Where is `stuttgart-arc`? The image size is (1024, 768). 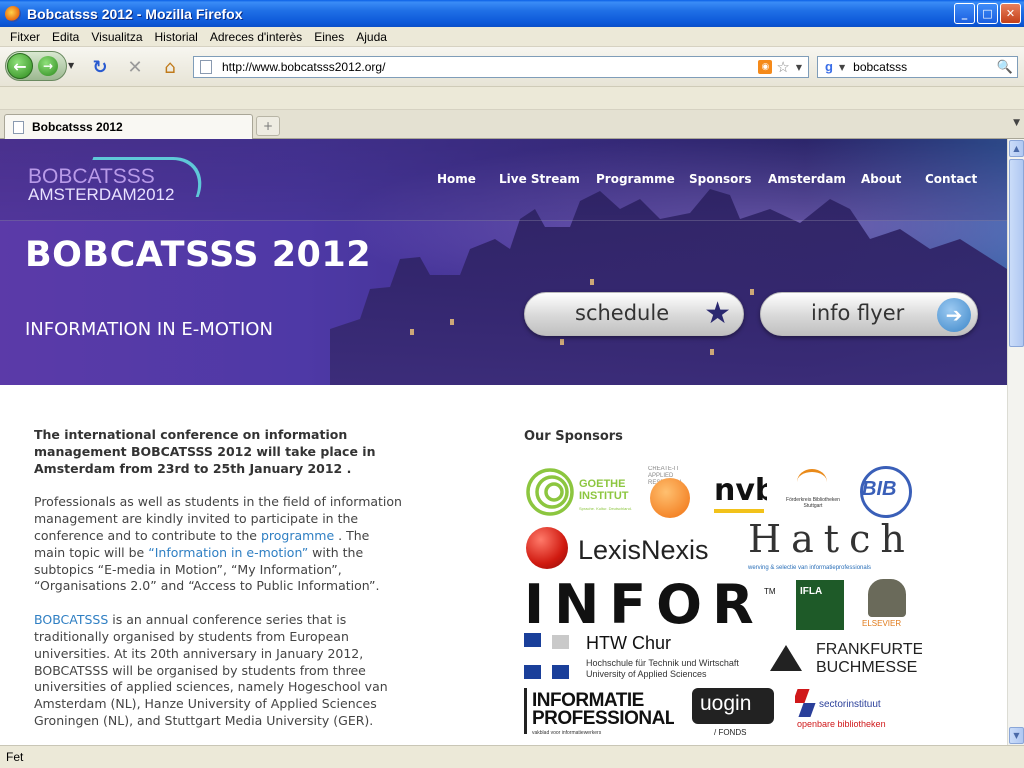 stuttgart-arc is located at coordinates (812, 482).